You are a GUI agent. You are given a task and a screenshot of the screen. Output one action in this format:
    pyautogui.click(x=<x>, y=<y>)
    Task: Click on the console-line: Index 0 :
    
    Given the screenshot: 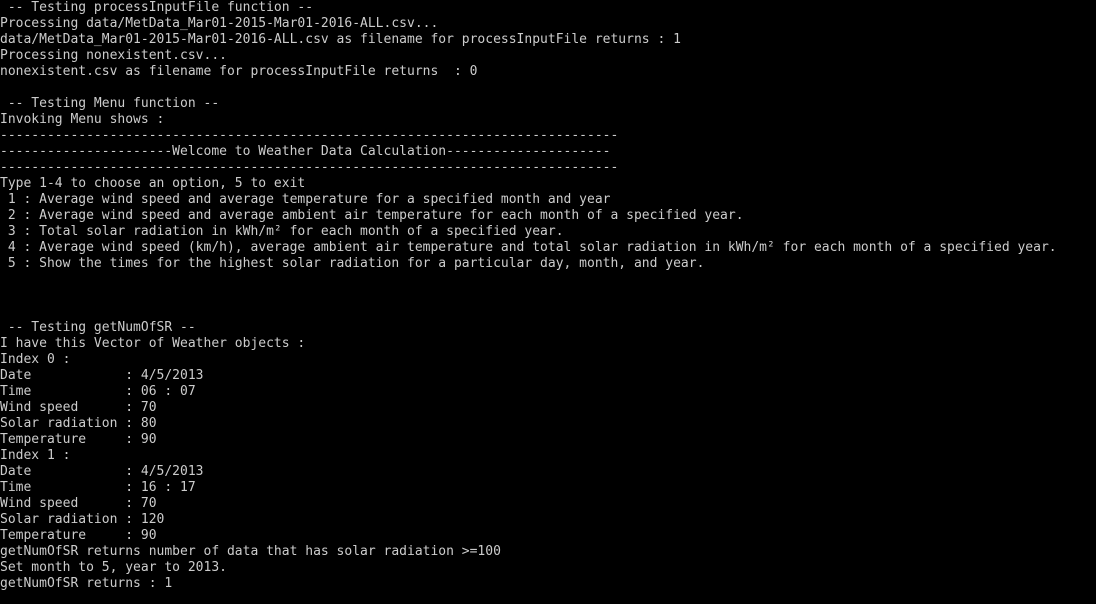 What is the action you would take?
    pyautogui.click(x=35, y=359)
    